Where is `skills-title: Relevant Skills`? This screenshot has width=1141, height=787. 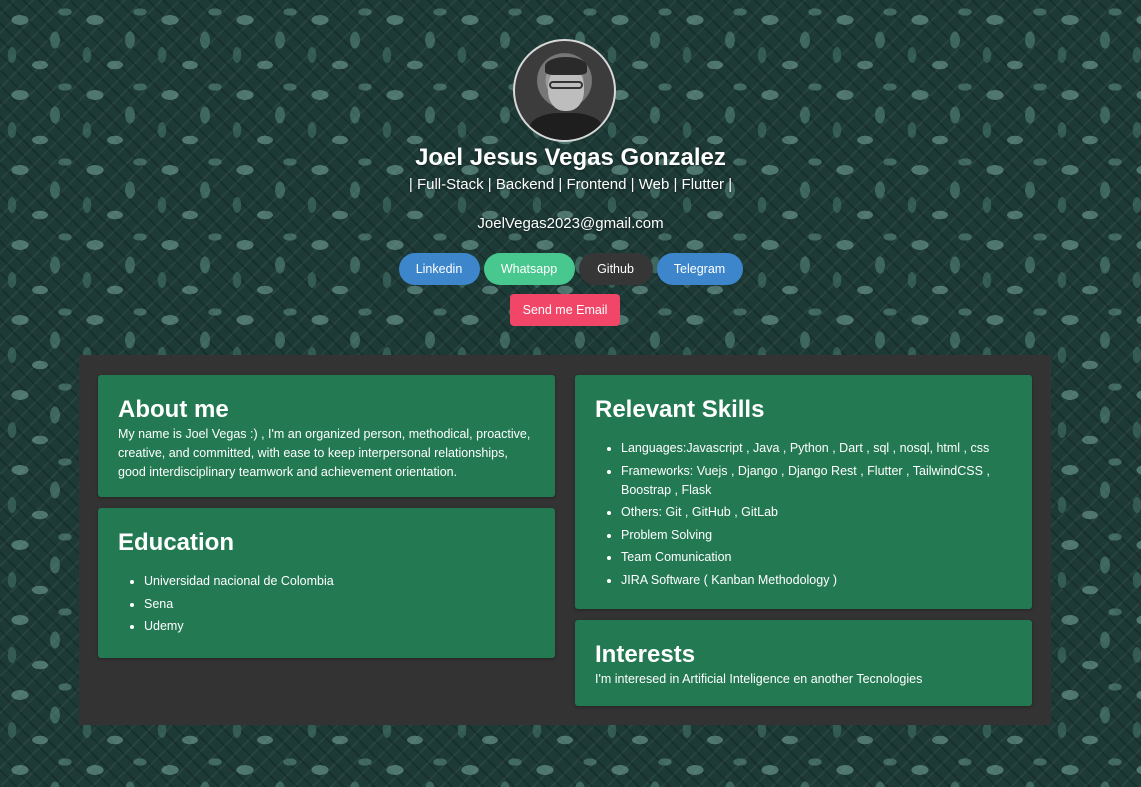
skills-title: Relevant Skills is located at coordinates (680, 409).